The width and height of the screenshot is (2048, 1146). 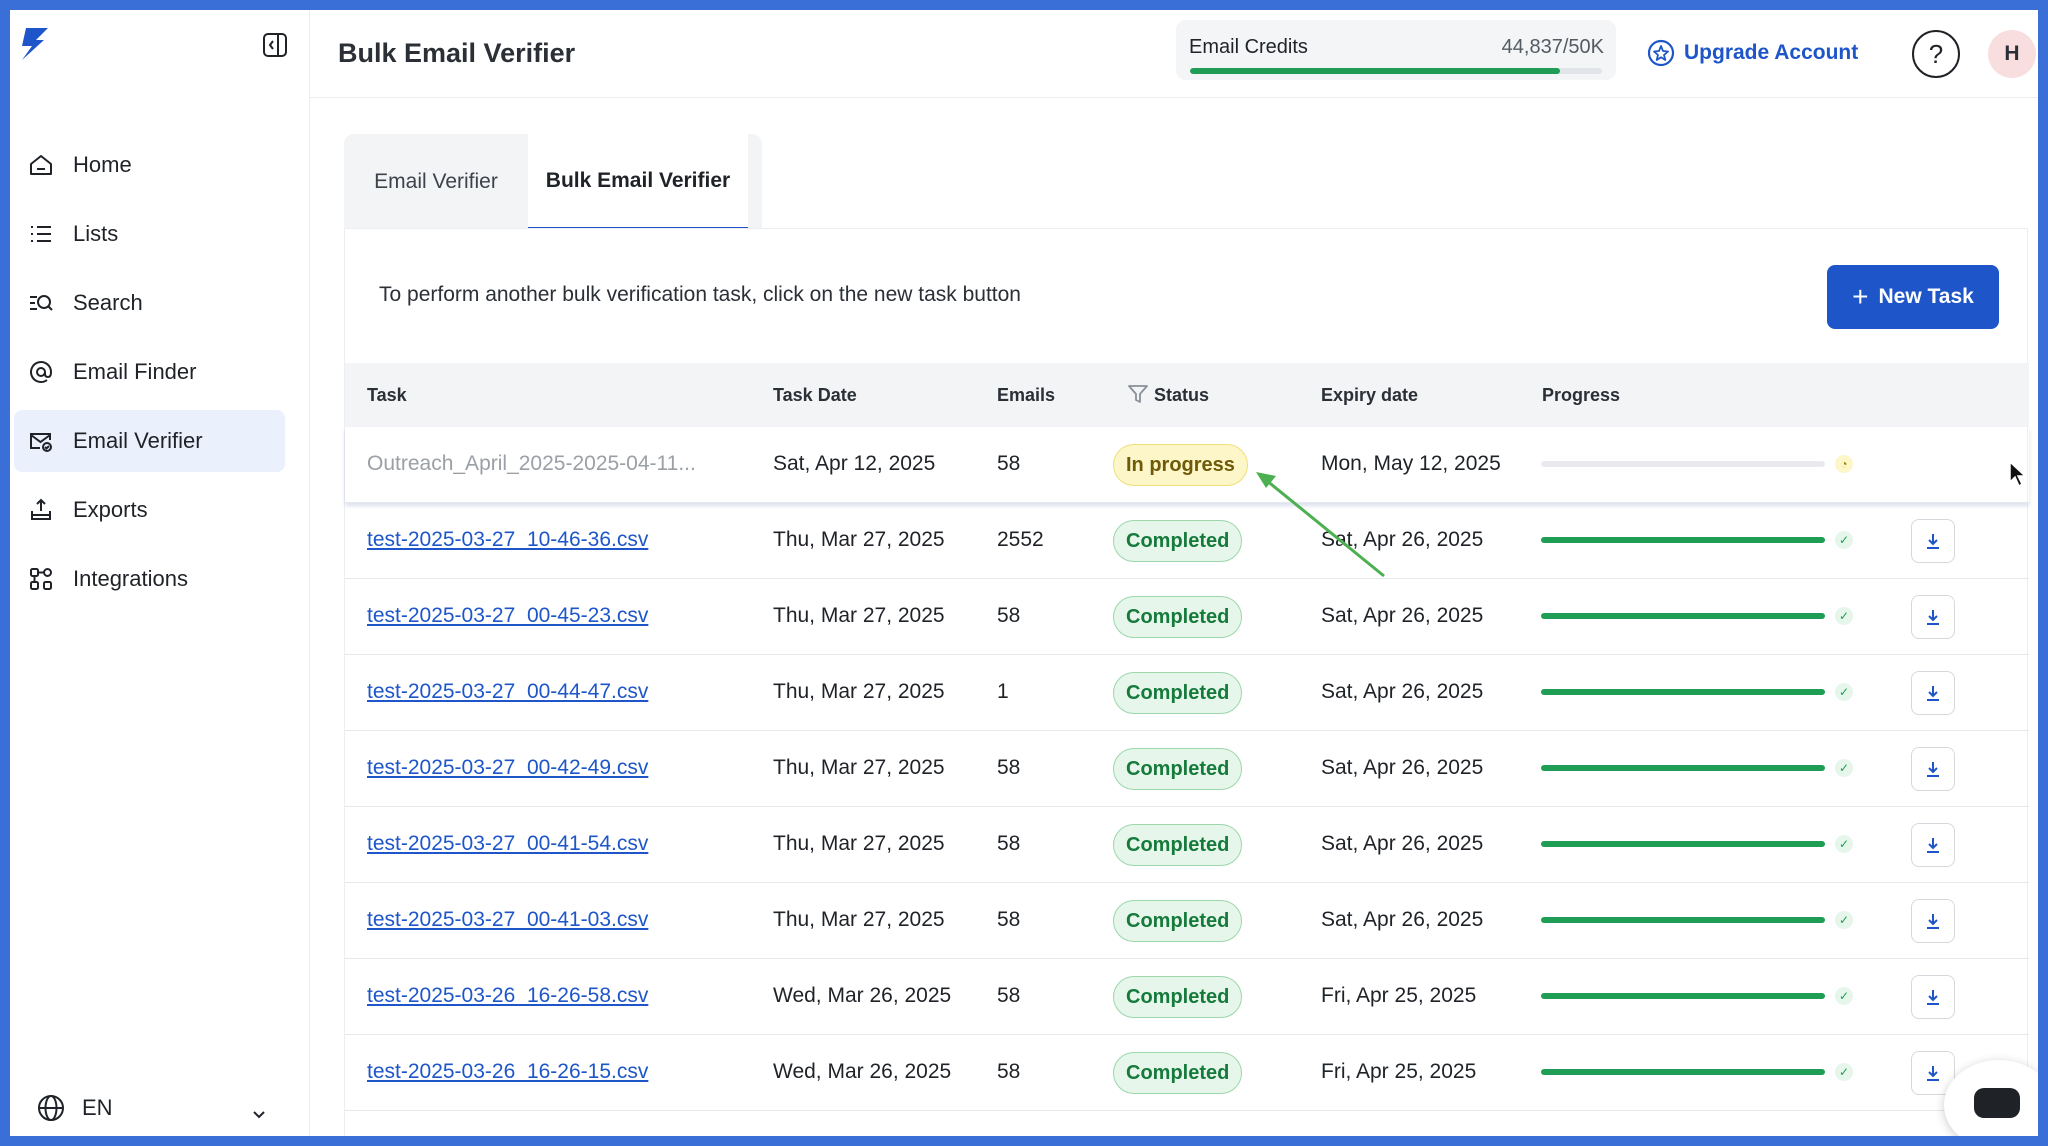 What do you see at coordinates (259, 1113) in the screenshot?
I see `chevron-down-icon` at bounding box center [259, 1113].